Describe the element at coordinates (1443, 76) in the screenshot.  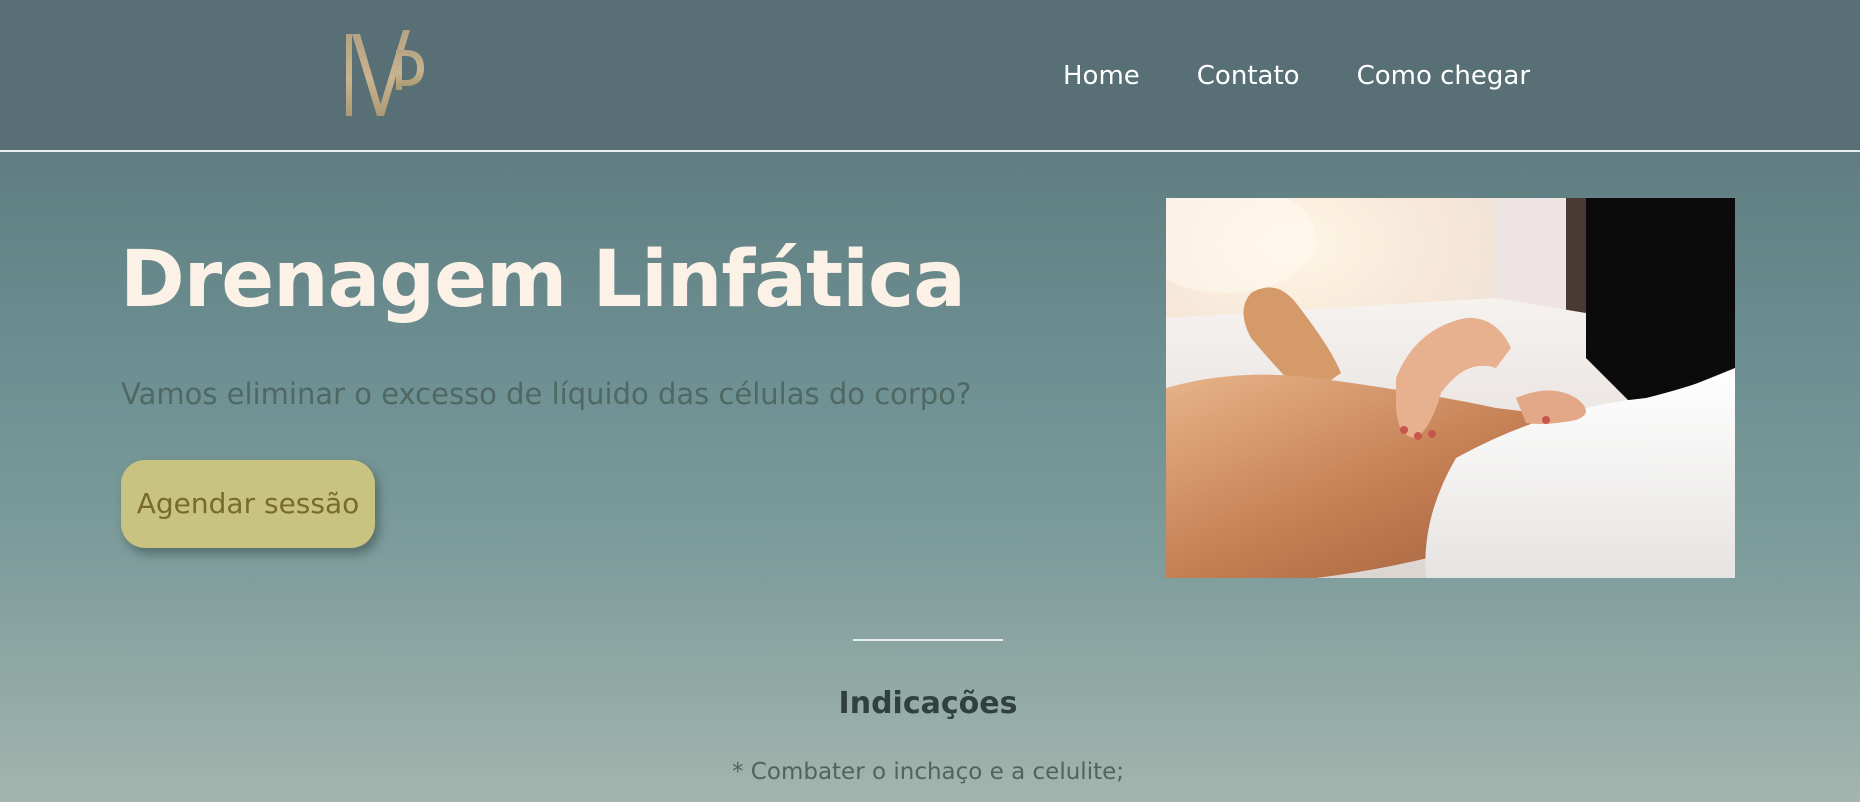
I see `nav-link-como-chegar: Como chegar` at that location.